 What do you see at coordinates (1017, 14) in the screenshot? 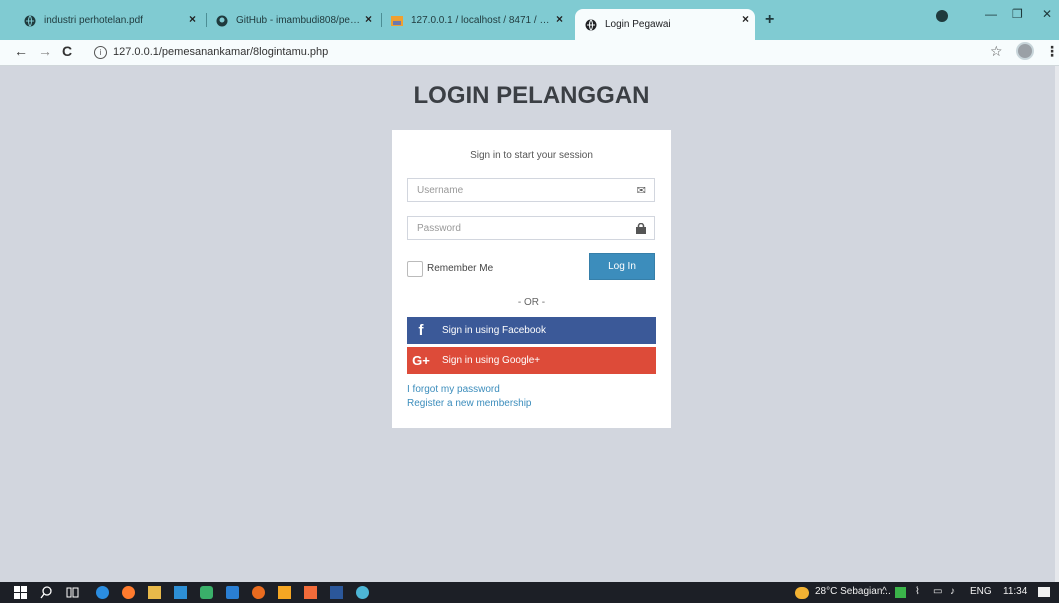
I see `restore-button: ❐` at bounding box center [1017, 14].